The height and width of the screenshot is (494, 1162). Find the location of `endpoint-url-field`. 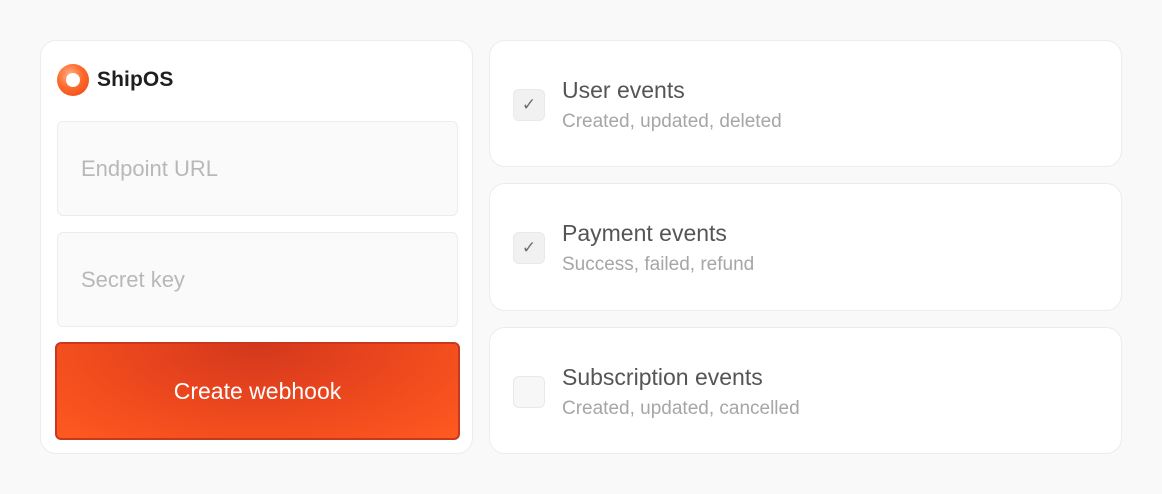

endpoint-url-field is located at coordinates (257, 168).